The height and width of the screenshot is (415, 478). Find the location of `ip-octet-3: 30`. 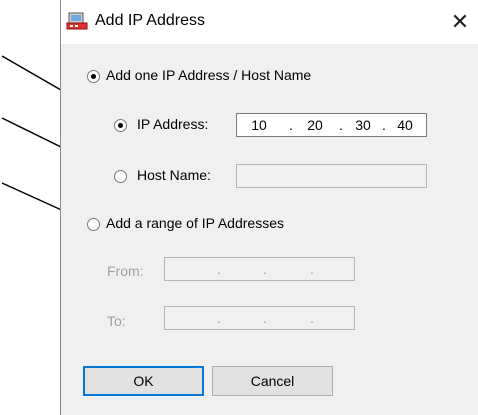

ip-octet-3: 30 is located at coordinates (363, 125).